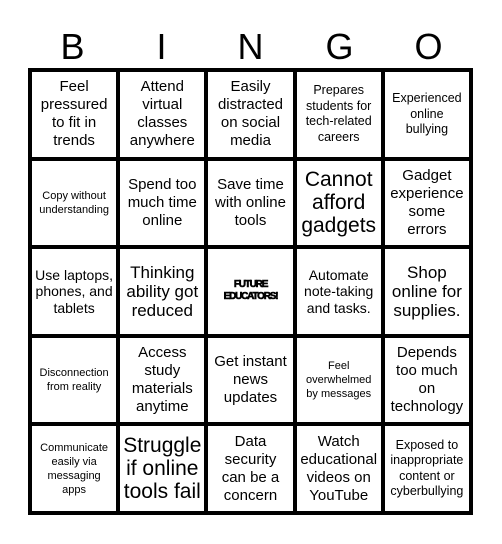 This screenshot has height=544, width=502. What do you see at coordinates (161, 46) in the screenshot?
I see `header-letter-i: I` at bounding box center [161, 46].